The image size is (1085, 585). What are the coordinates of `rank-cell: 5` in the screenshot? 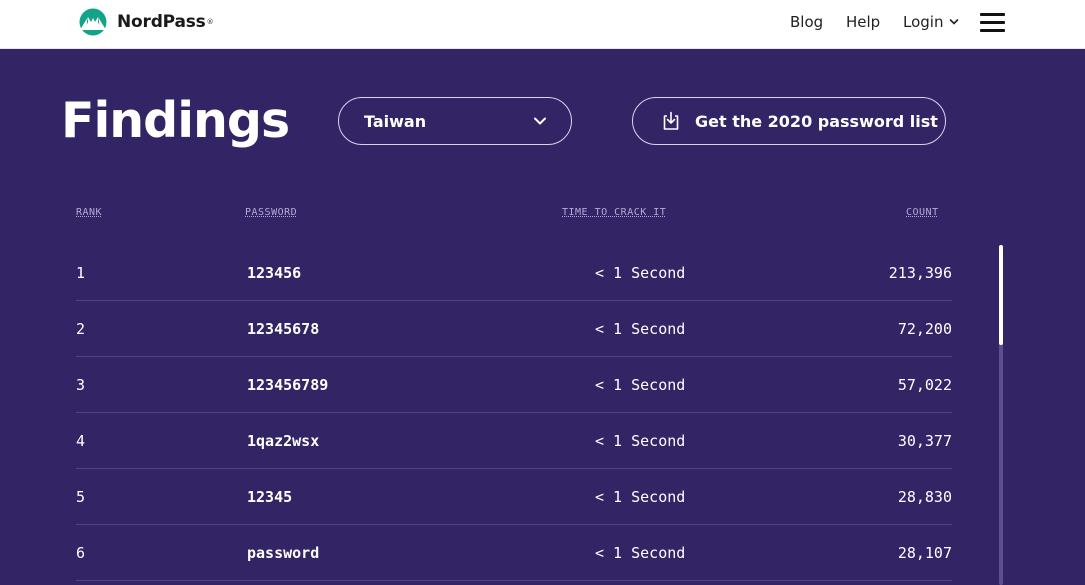 It's located at (81, 497).